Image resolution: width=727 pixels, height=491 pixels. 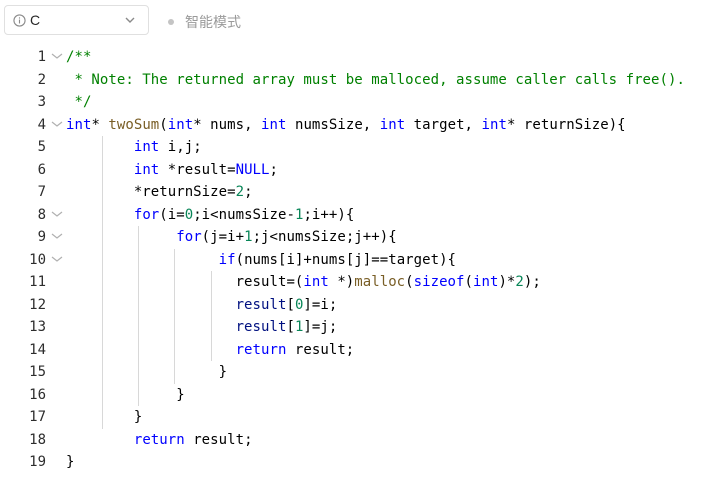 I want to click on code-token: (nums[i]+nums[j]==target){, so click(x=346, y=259).